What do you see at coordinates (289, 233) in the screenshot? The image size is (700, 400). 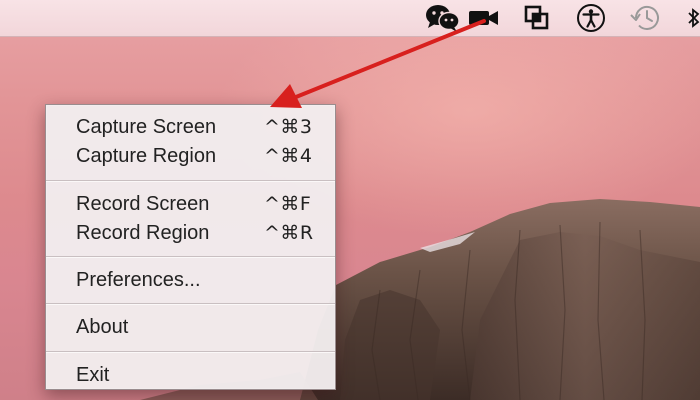 I see `menu-item-shortcut: ^⌘R` at bounding box center [289, 233].